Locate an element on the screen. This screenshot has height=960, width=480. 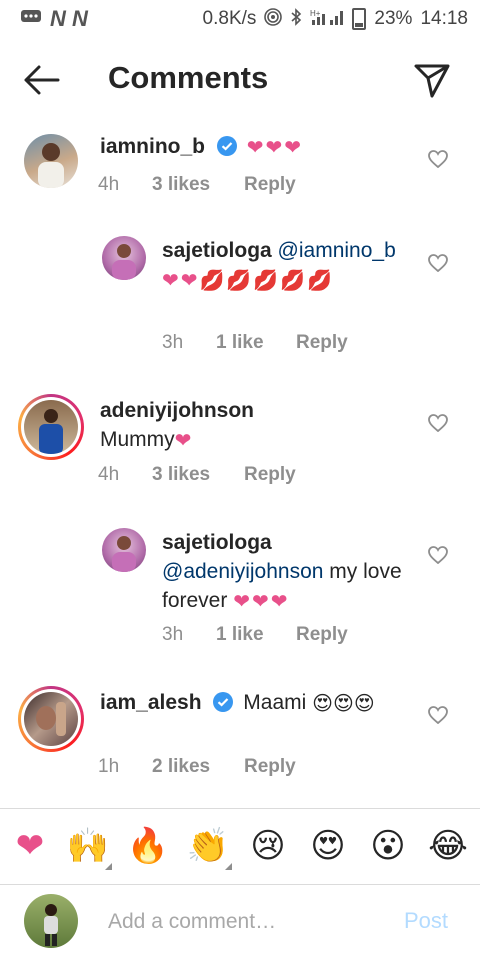
back-arrow-icon is located at coordinates (42, 80).